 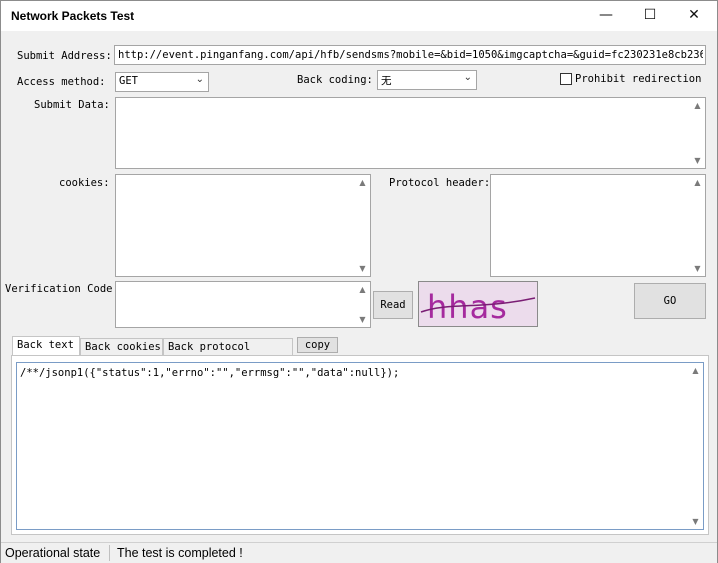 What do you see at coordinates (121, 346) in the screenshot?
I see `tab-back-cookies: Back cookies` at bounding box center [121, 346].